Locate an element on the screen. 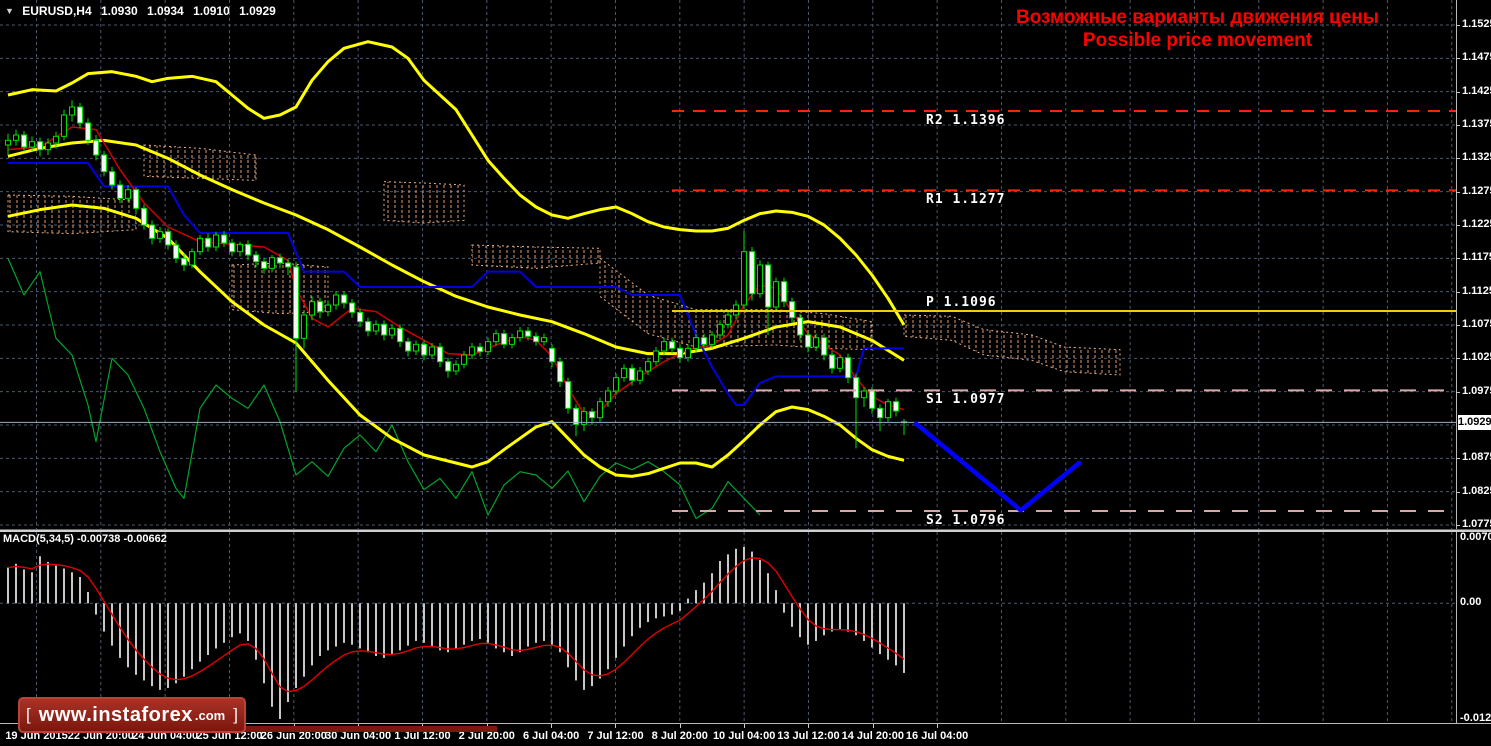 The width and height of the screenshot is (1491, 746). annotation-line-en: Possible price movement is located at coordinates (1197, 40).